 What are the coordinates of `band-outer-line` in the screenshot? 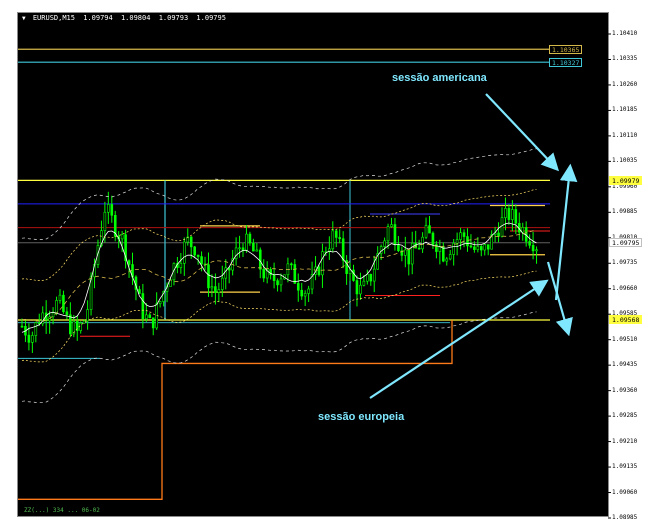 It's located at (279, 194).